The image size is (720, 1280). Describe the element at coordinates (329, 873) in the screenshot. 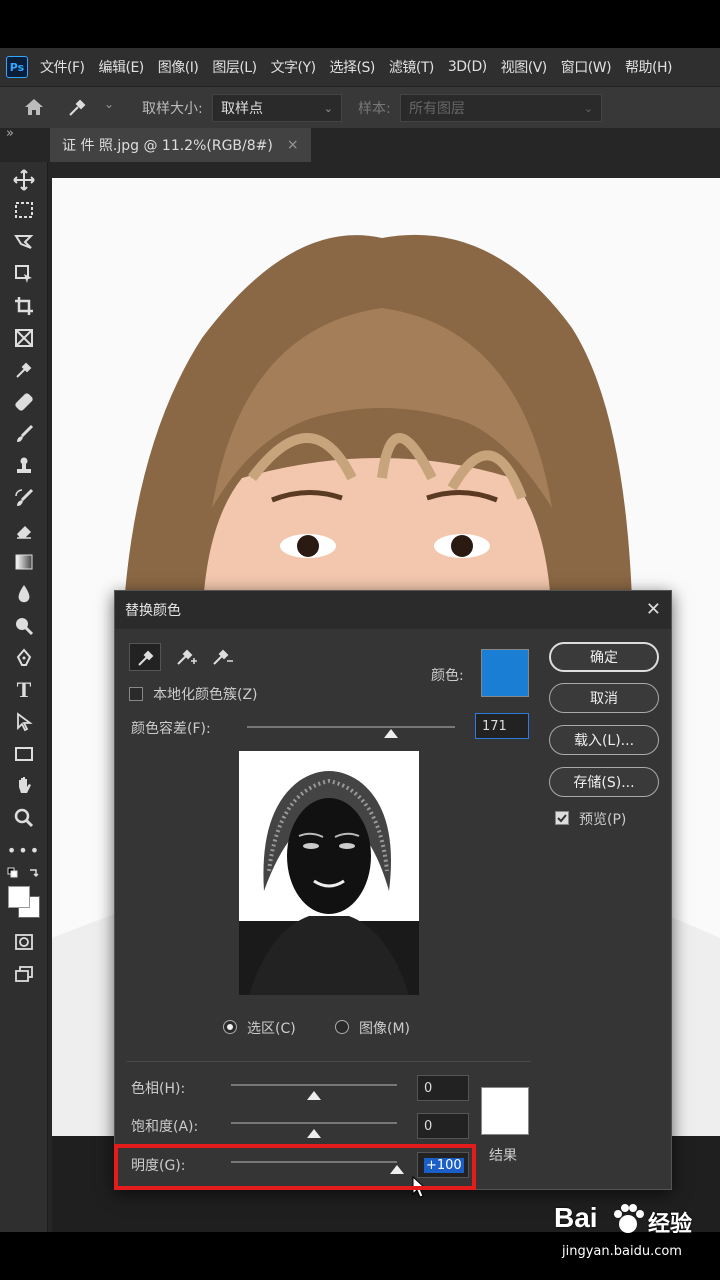

I see `selection-preview` at that location.